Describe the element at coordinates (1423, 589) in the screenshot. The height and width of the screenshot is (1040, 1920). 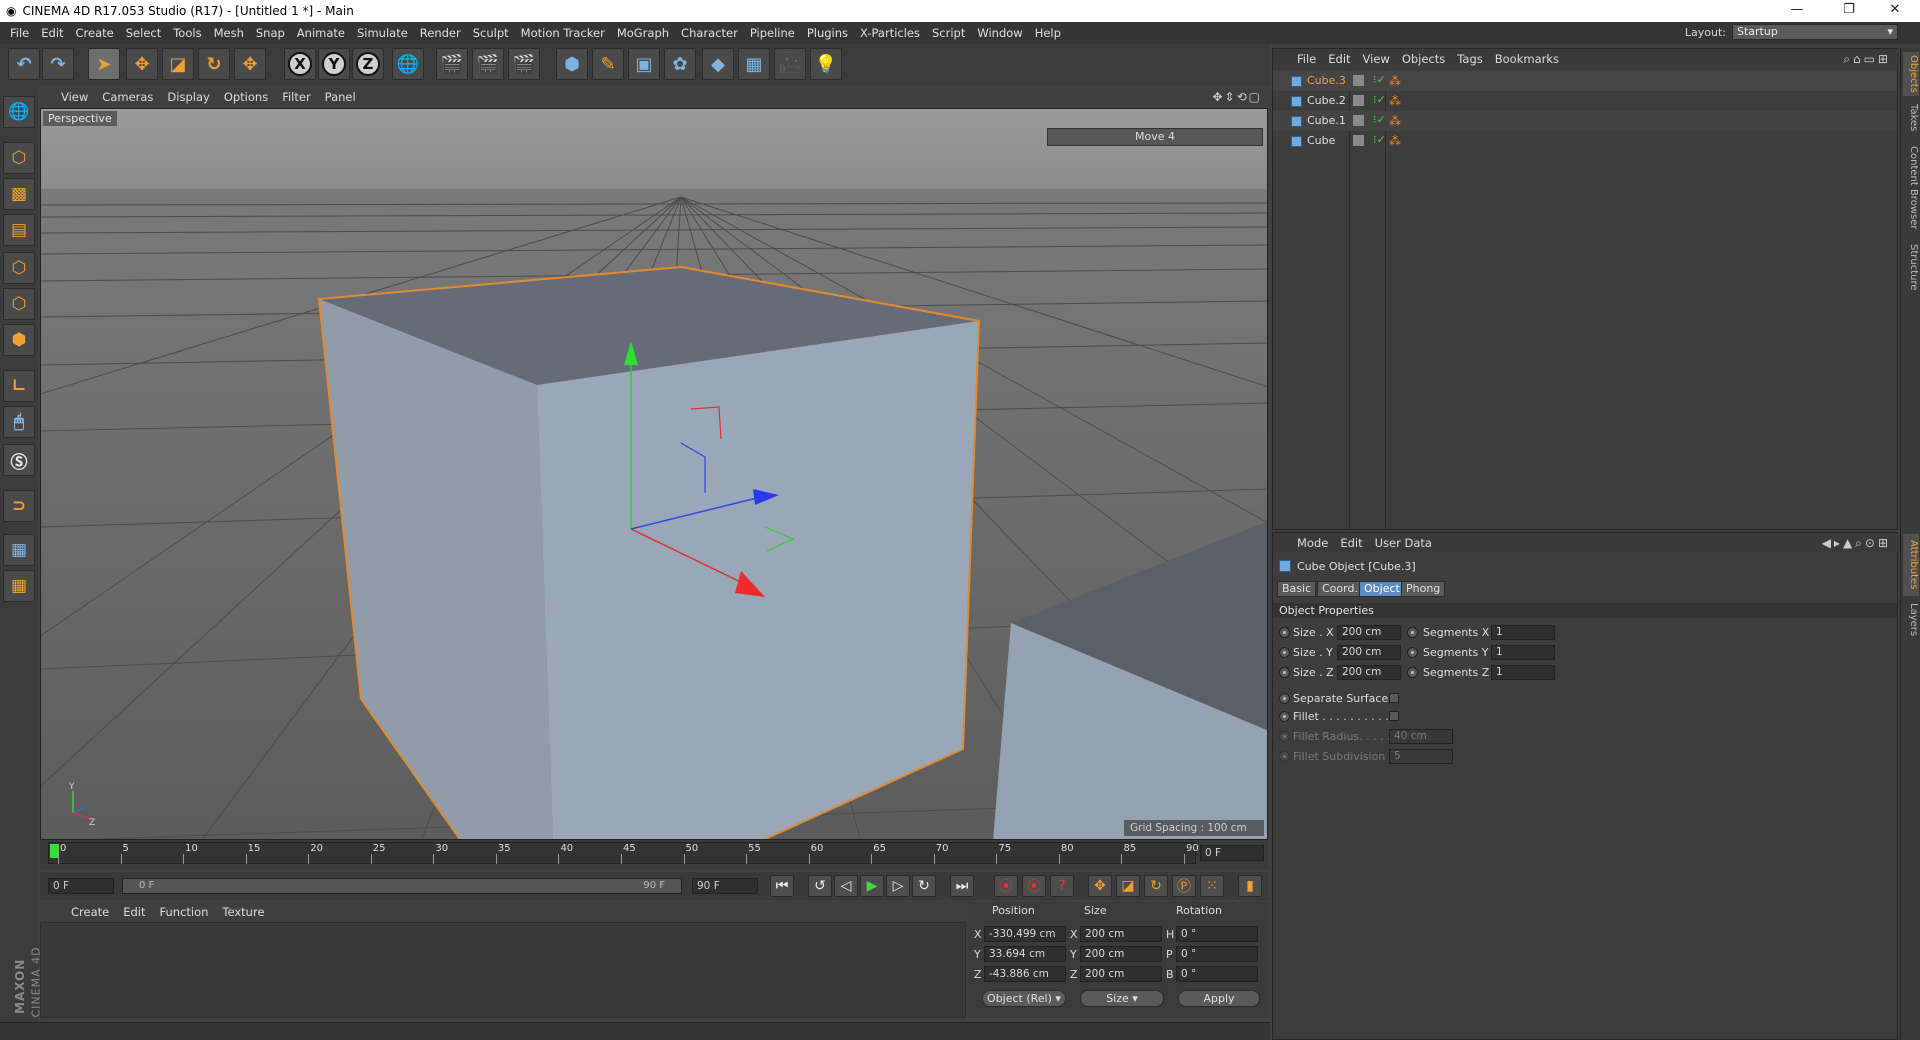
I see `tab-phong: Phong` at that location.